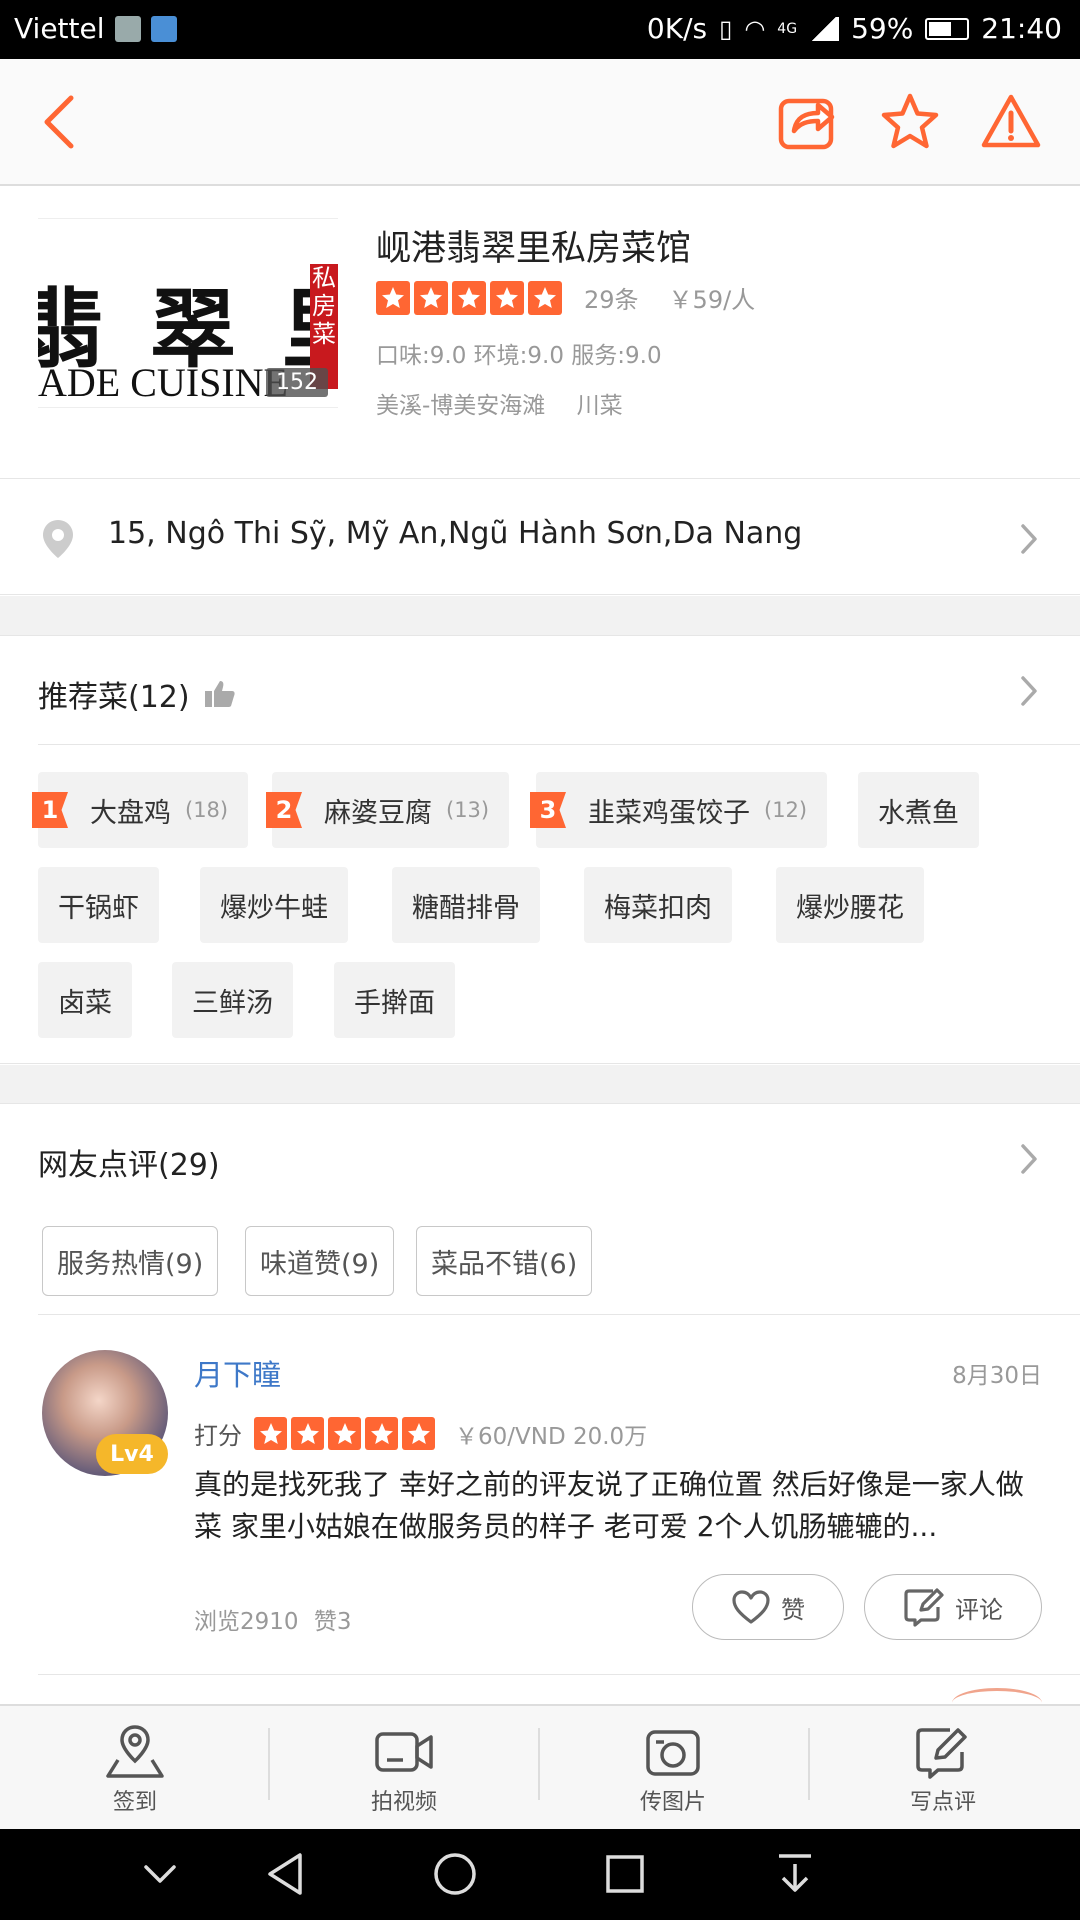 The image size is (1080, 1920). I want to click on shop-photo: 翡 翠 里 ADE CUISINE 私房菜 152, so click(188, 313).